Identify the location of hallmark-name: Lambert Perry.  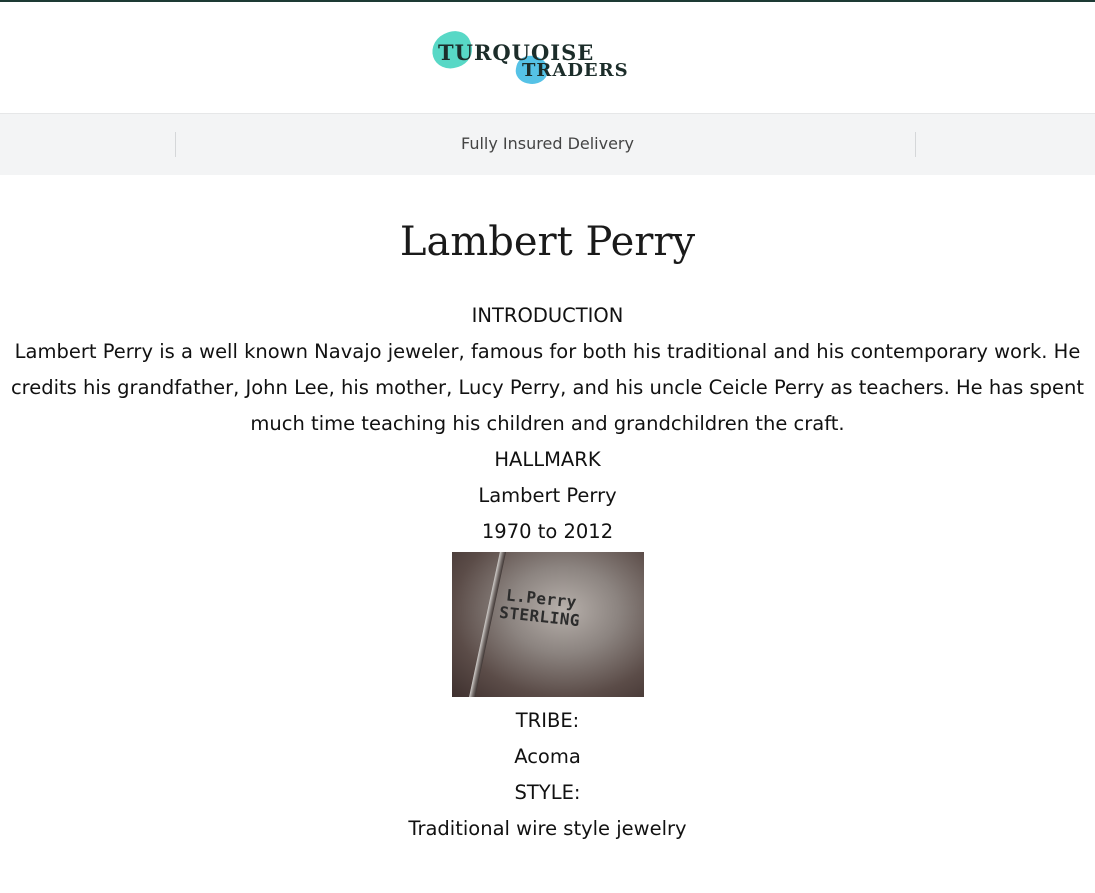
(547, 495).